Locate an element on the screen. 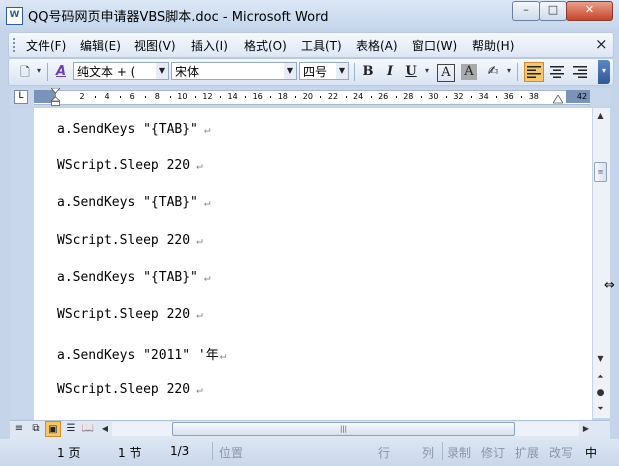 The height and width of the screenshot is (466, 619). toolbar-overflow-chevron-icon: ▾ is located at coordinates (604, 72).